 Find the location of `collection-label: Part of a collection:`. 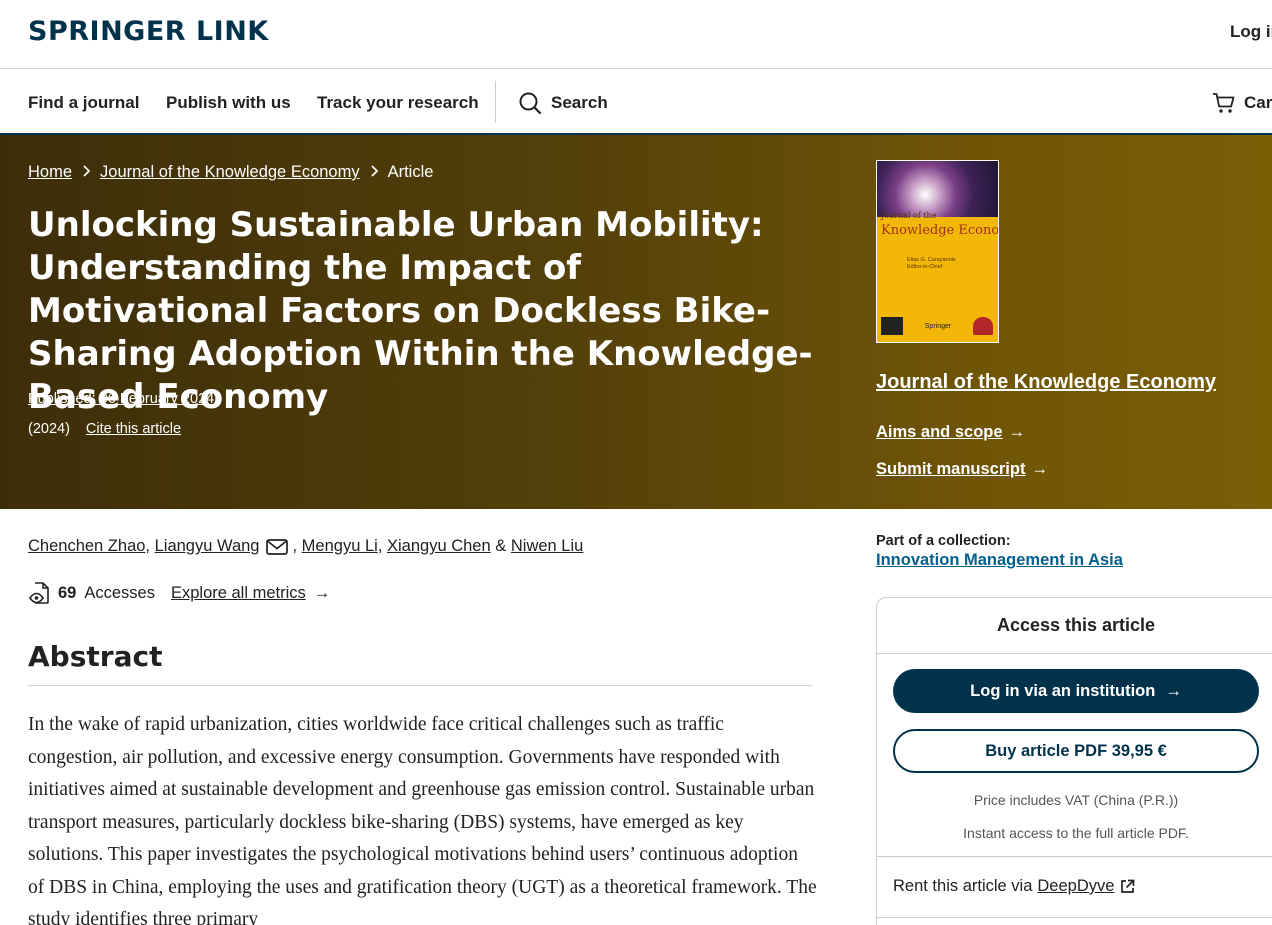

collection-label: Part of a collection: is located at coordinates (943, 541).